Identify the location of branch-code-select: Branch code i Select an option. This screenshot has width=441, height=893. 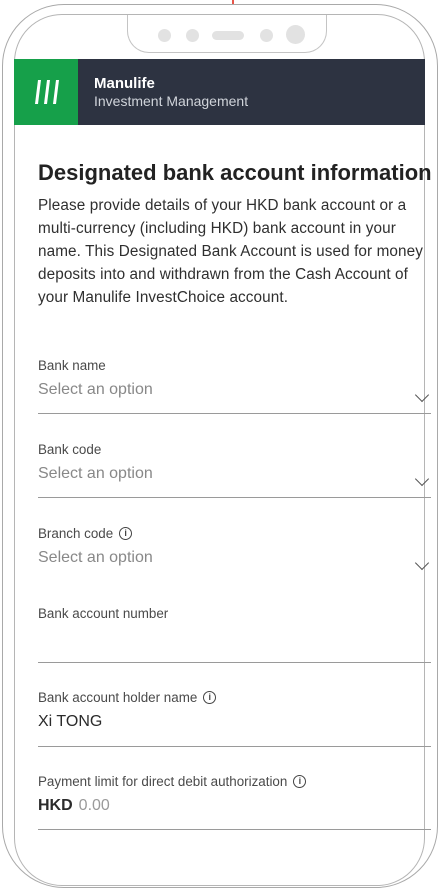
(234, 548).